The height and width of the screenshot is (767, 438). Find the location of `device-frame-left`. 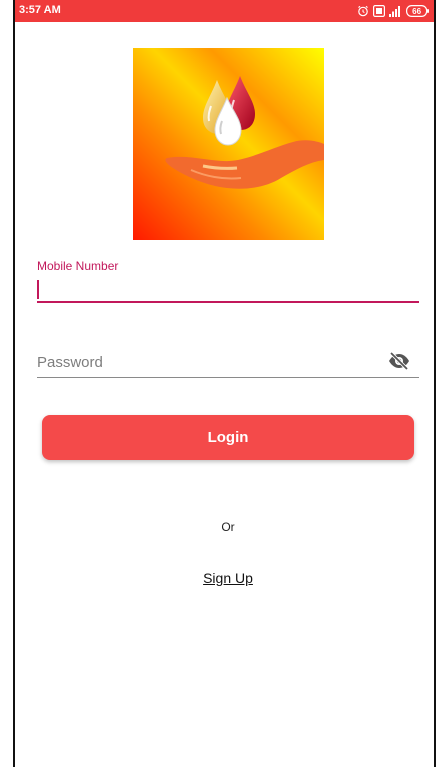

device-frame-left is located at coordinates (14, 383).